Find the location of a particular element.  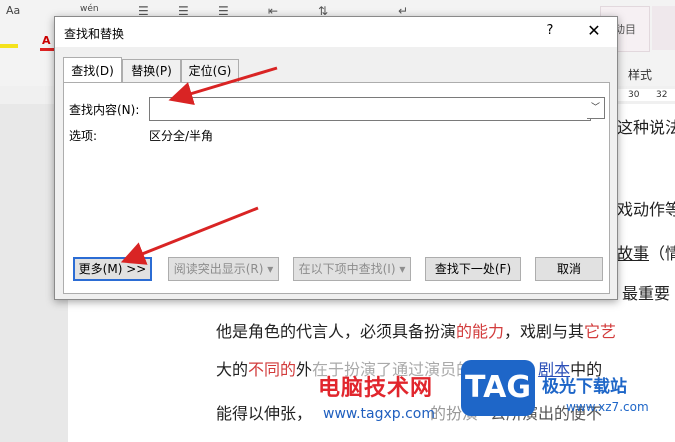

find-in-button: 在以下项中查找(I) ▾ is located at coordinates (352, 269).